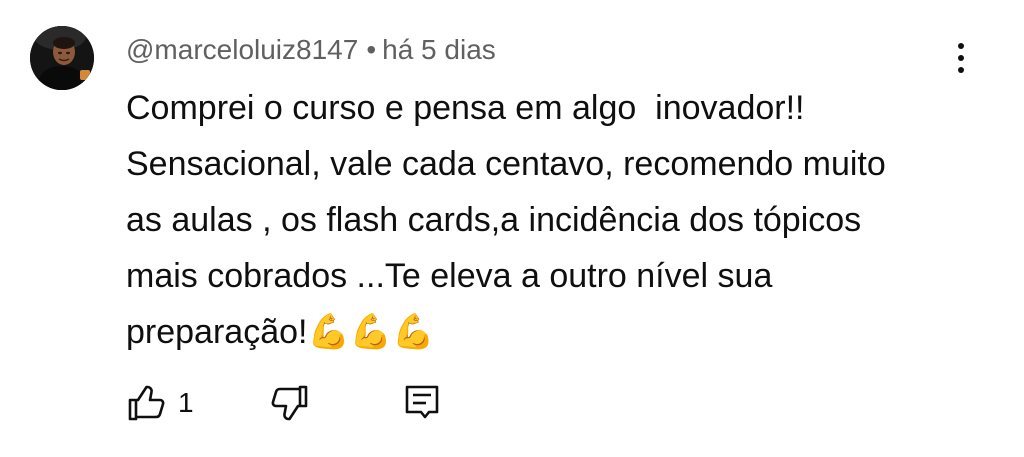  Describe the element at coordinates (146, 403) in the screenshot. I see `thumbs-up-icon` at that location.